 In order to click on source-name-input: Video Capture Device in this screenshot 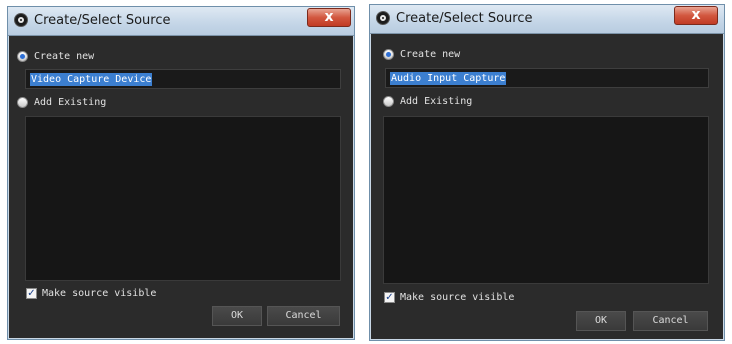, I will do `click(183, 79)`.